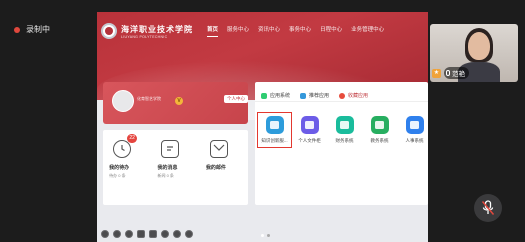  What do you see at coordinates (132, 138) in the screenshot?
I see `todo-count-badge: 22` at bounding box center [132, 138].